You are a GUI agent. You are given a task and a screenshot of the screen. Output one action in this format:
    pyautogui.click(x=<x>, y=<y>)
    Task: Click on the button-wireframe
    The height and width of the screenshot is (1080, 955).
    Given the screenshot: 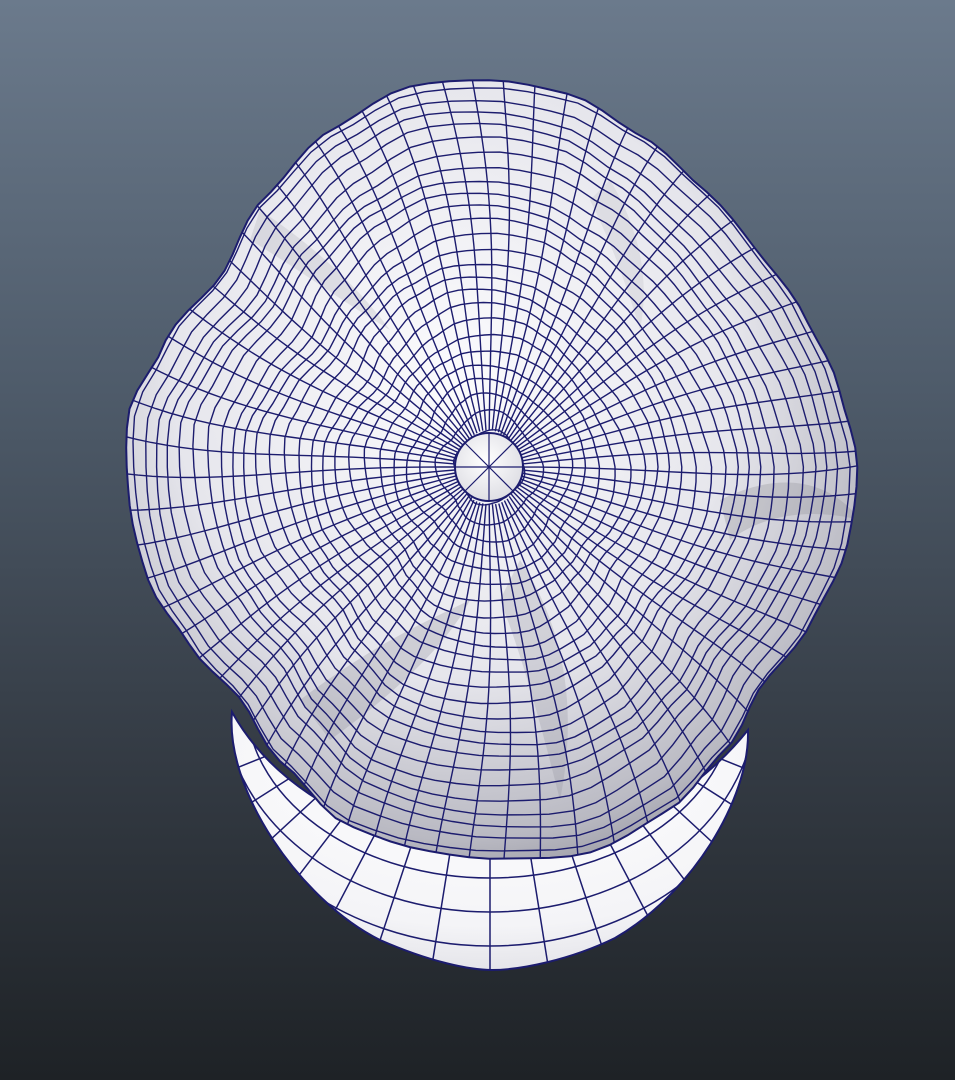 What is the action you would take?
    pyautogui.click(x=489, y=467)
    